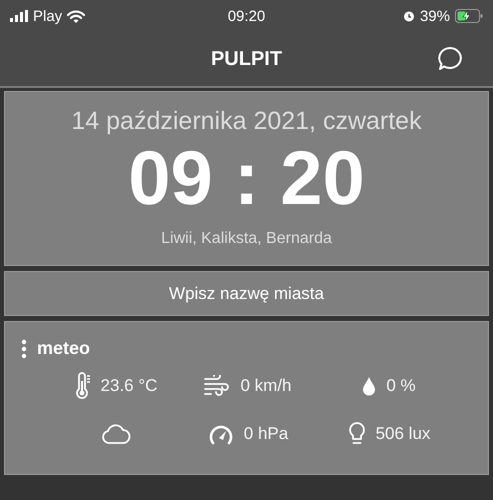 This screenshot has width=493, height=500. Describe the element at coordinates (403, 434) in the screenshot. I see `measurement-value: 506 lux` at that location.